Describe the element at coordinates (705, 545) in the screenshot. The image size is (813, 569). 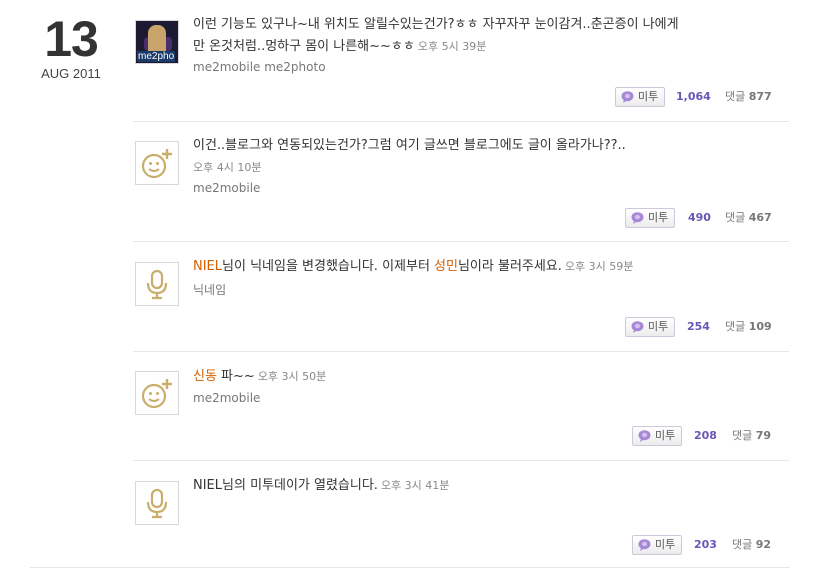
I see `metoo-count: 203` at that location.